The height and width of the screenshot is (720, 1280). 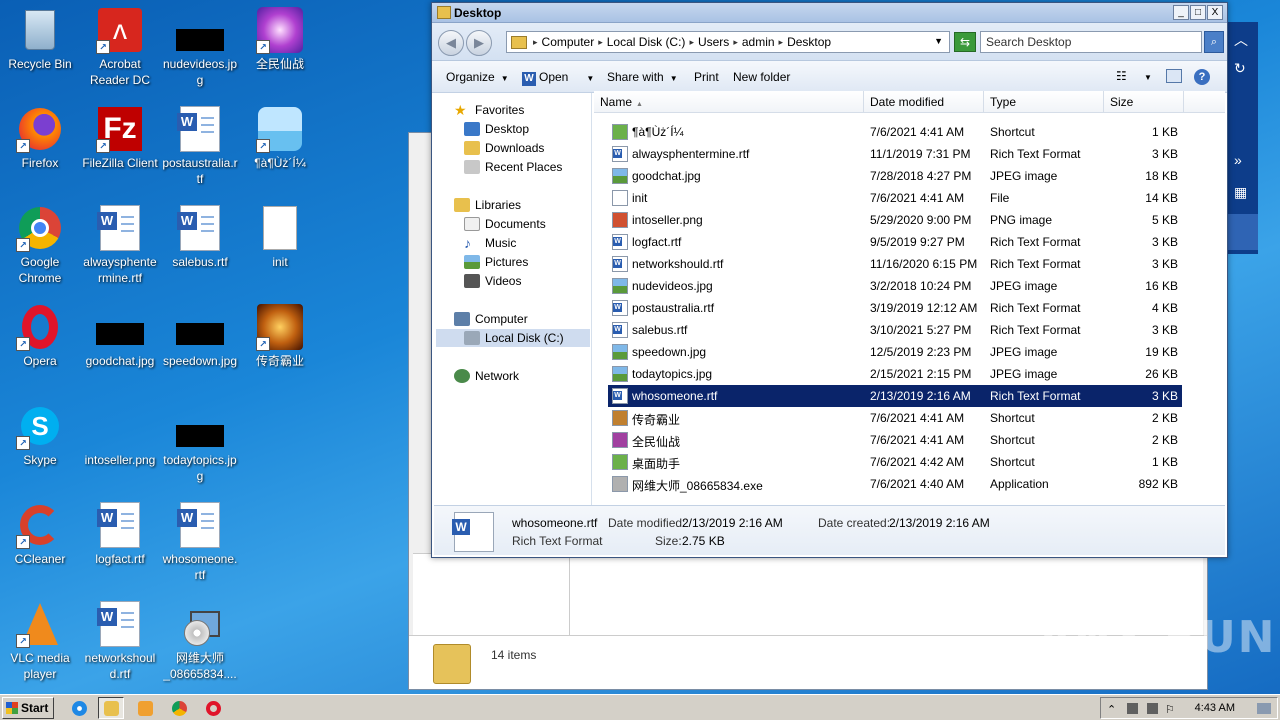 What do you see at coordinates (1152, 708) in the screenshot?
I see `volume-tray-icon` at bounding box center [1152, 708].